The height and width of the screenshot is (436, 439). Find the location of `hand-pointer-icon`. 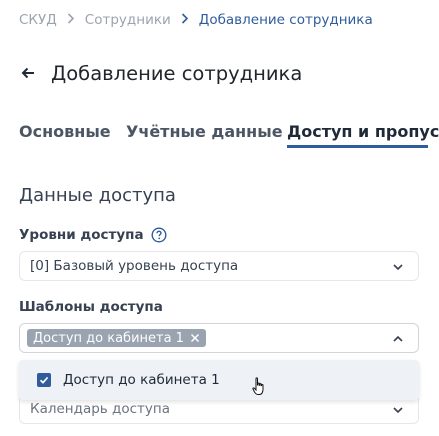

hand-pointer-icon is located at coordinates (259, 386).